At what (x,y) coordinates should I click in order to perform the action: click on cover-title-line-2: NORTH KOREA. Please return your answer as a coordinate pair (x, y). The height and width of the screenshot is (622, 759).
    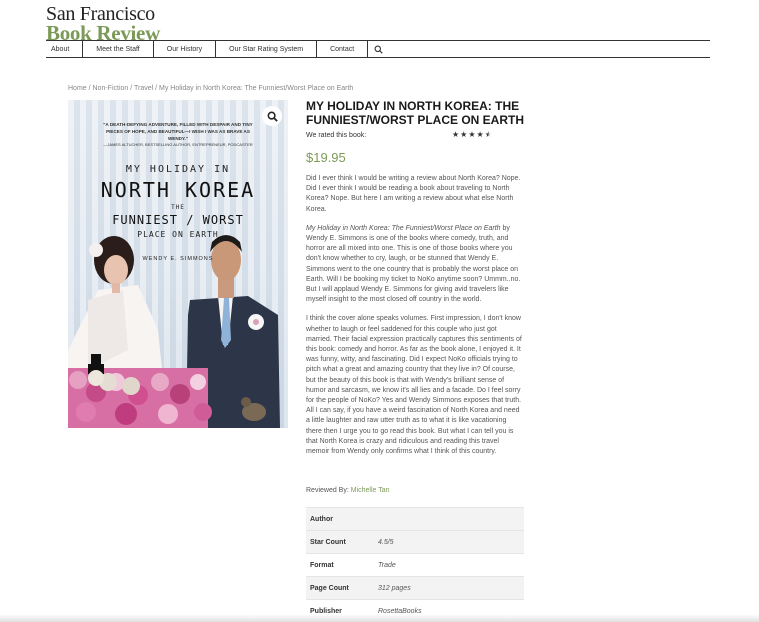
    Looking at the image, I should click on (178, 190).